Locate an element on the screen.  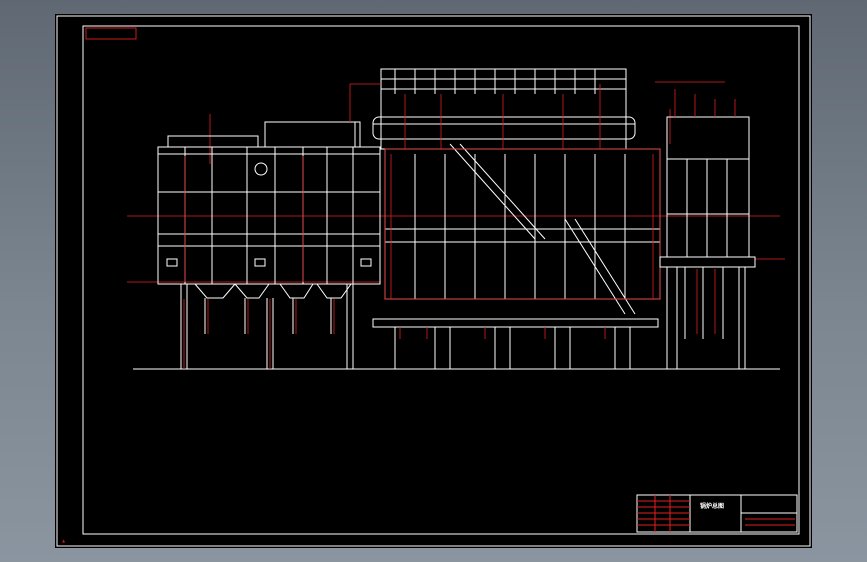
corner-stamp-box is located at coordinates (111, 33).